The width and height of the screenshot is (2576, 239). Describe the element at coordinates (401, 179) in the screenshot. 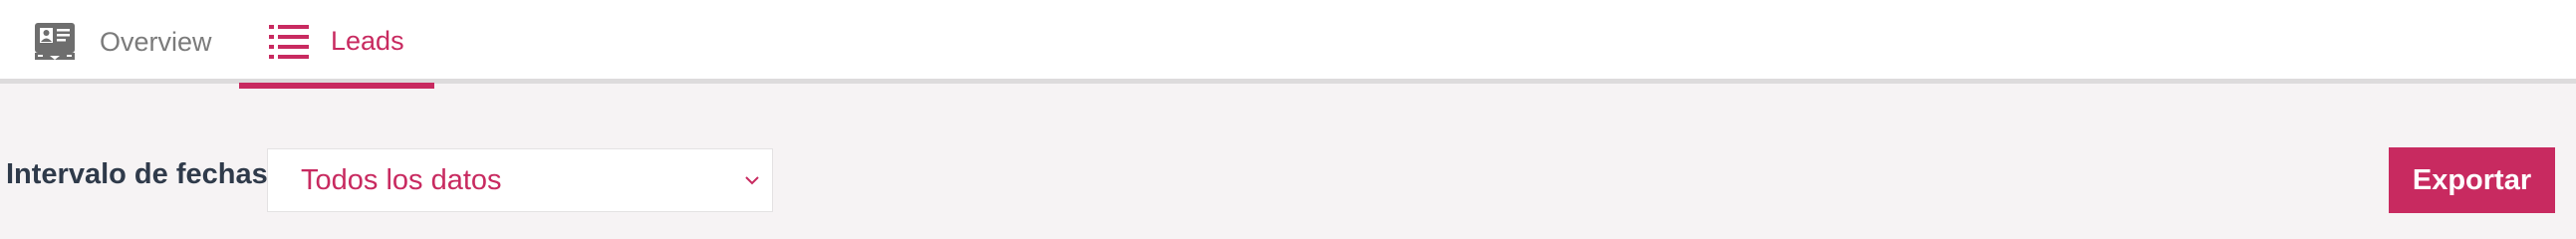

I see `date-range-value: Todos los datos` at that location.